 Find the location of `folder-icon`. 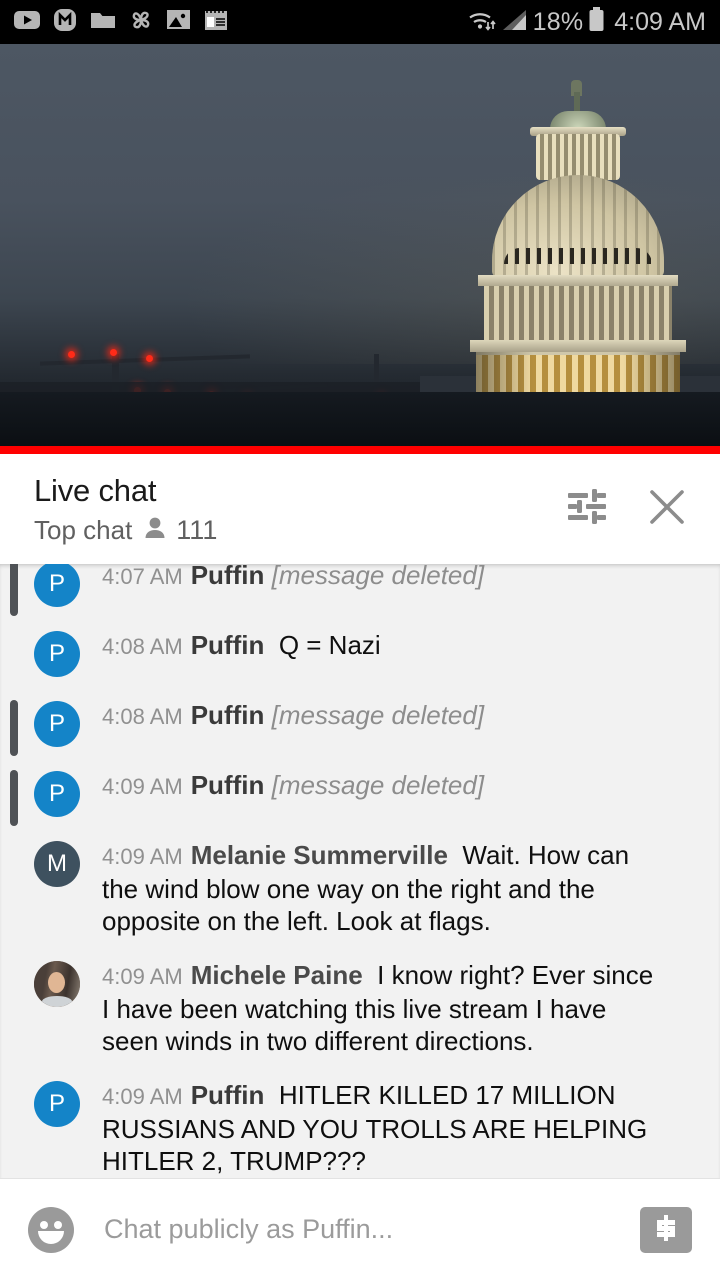

folder-icon is located at coordinates (103, 22).